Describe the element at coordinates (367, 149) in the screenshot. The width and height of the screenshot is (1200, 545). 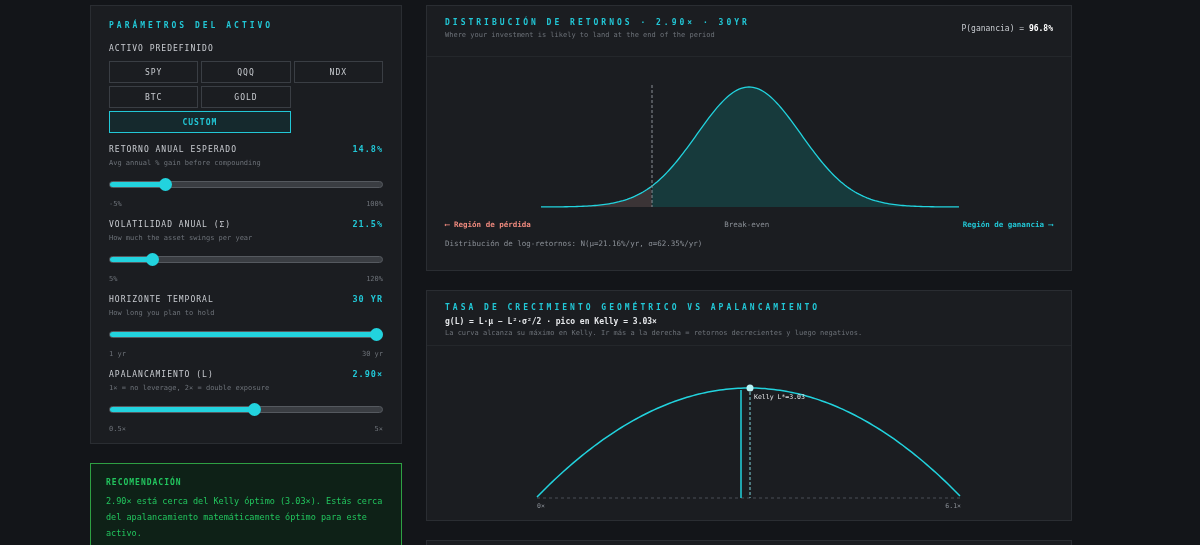
I see `slider-value: 14.8%` at that location.